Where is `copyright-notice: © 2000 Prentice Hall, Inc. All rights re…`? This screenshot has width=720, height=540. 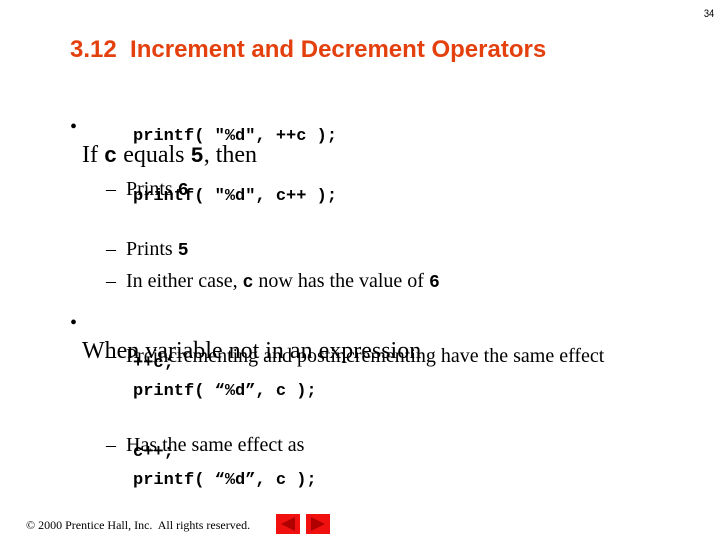 copyright-notice: © 2000 Prentice Hall, Inc. All rights re… is located at coordinates (138, 525).